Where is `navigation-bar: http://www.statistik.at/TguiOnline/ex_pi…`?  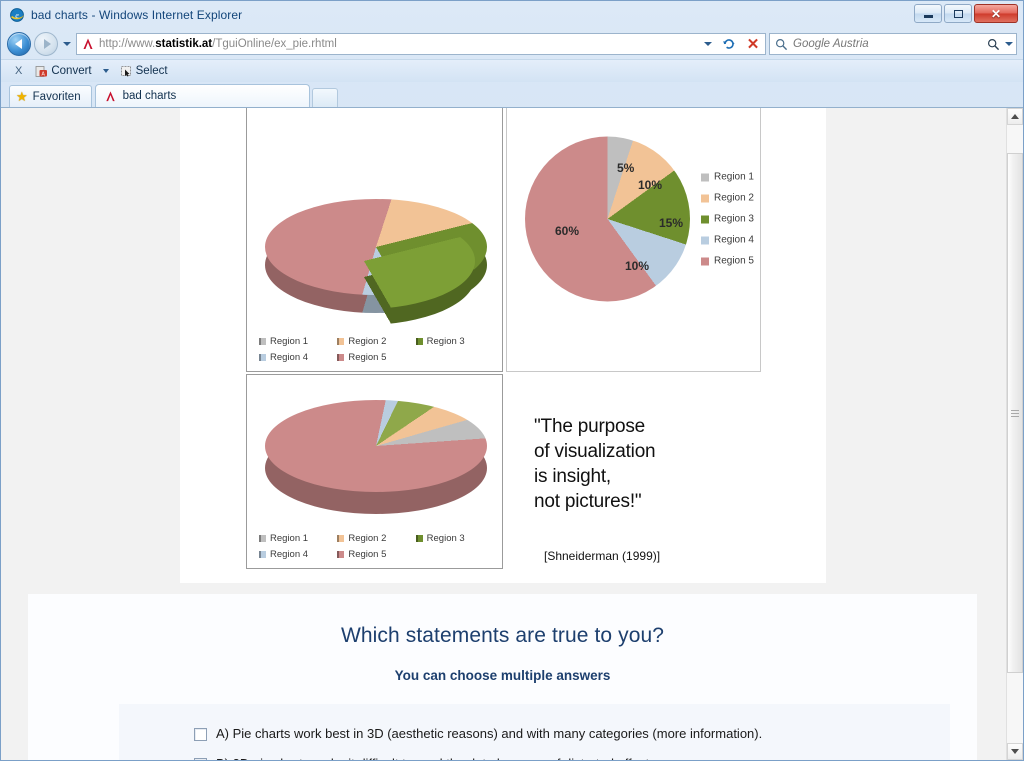 navigation-bar: http://www.statistik.at/TguiOnline/ex_pi… is located at coordinates (512, 44).